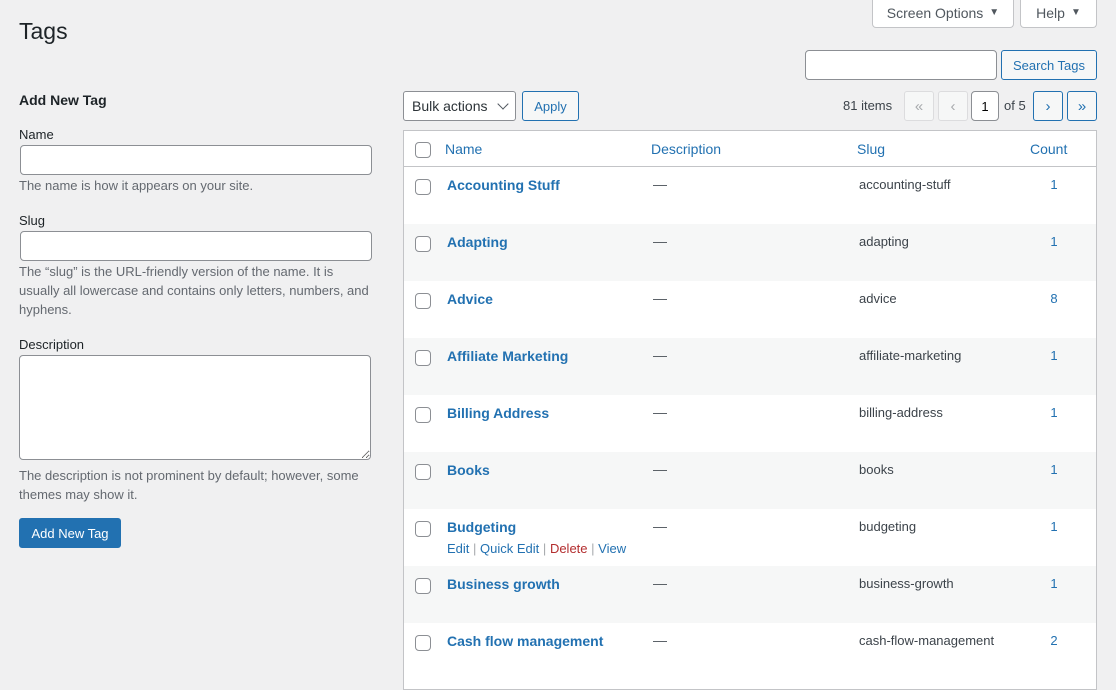 Image resolution: width=1116 pixels, height=690 pixels. Describe the element at coordinates (550, 106) in the screenshot. I see `apply-button: Apply` at that location.